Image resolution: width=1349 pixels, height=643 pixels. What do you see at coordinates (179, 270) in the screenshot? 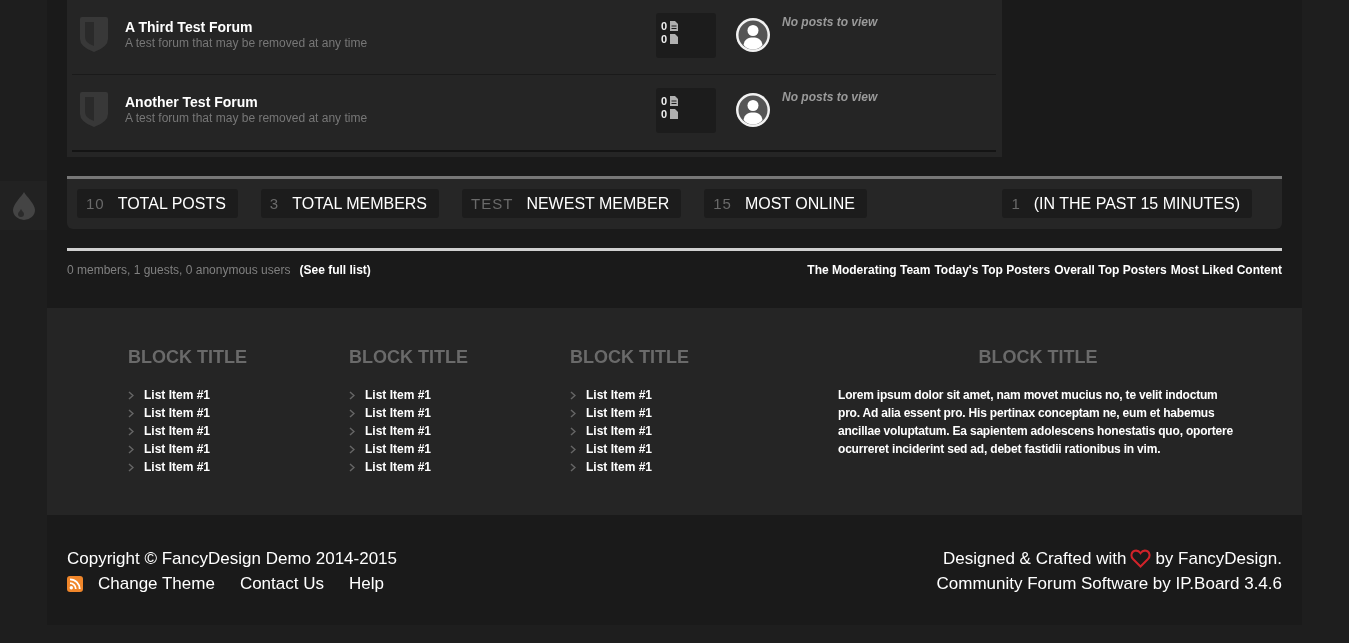
I see `online-users-summary: 0 members, 1 guests, 0 anonymous users` at bounding box center [179, 270].